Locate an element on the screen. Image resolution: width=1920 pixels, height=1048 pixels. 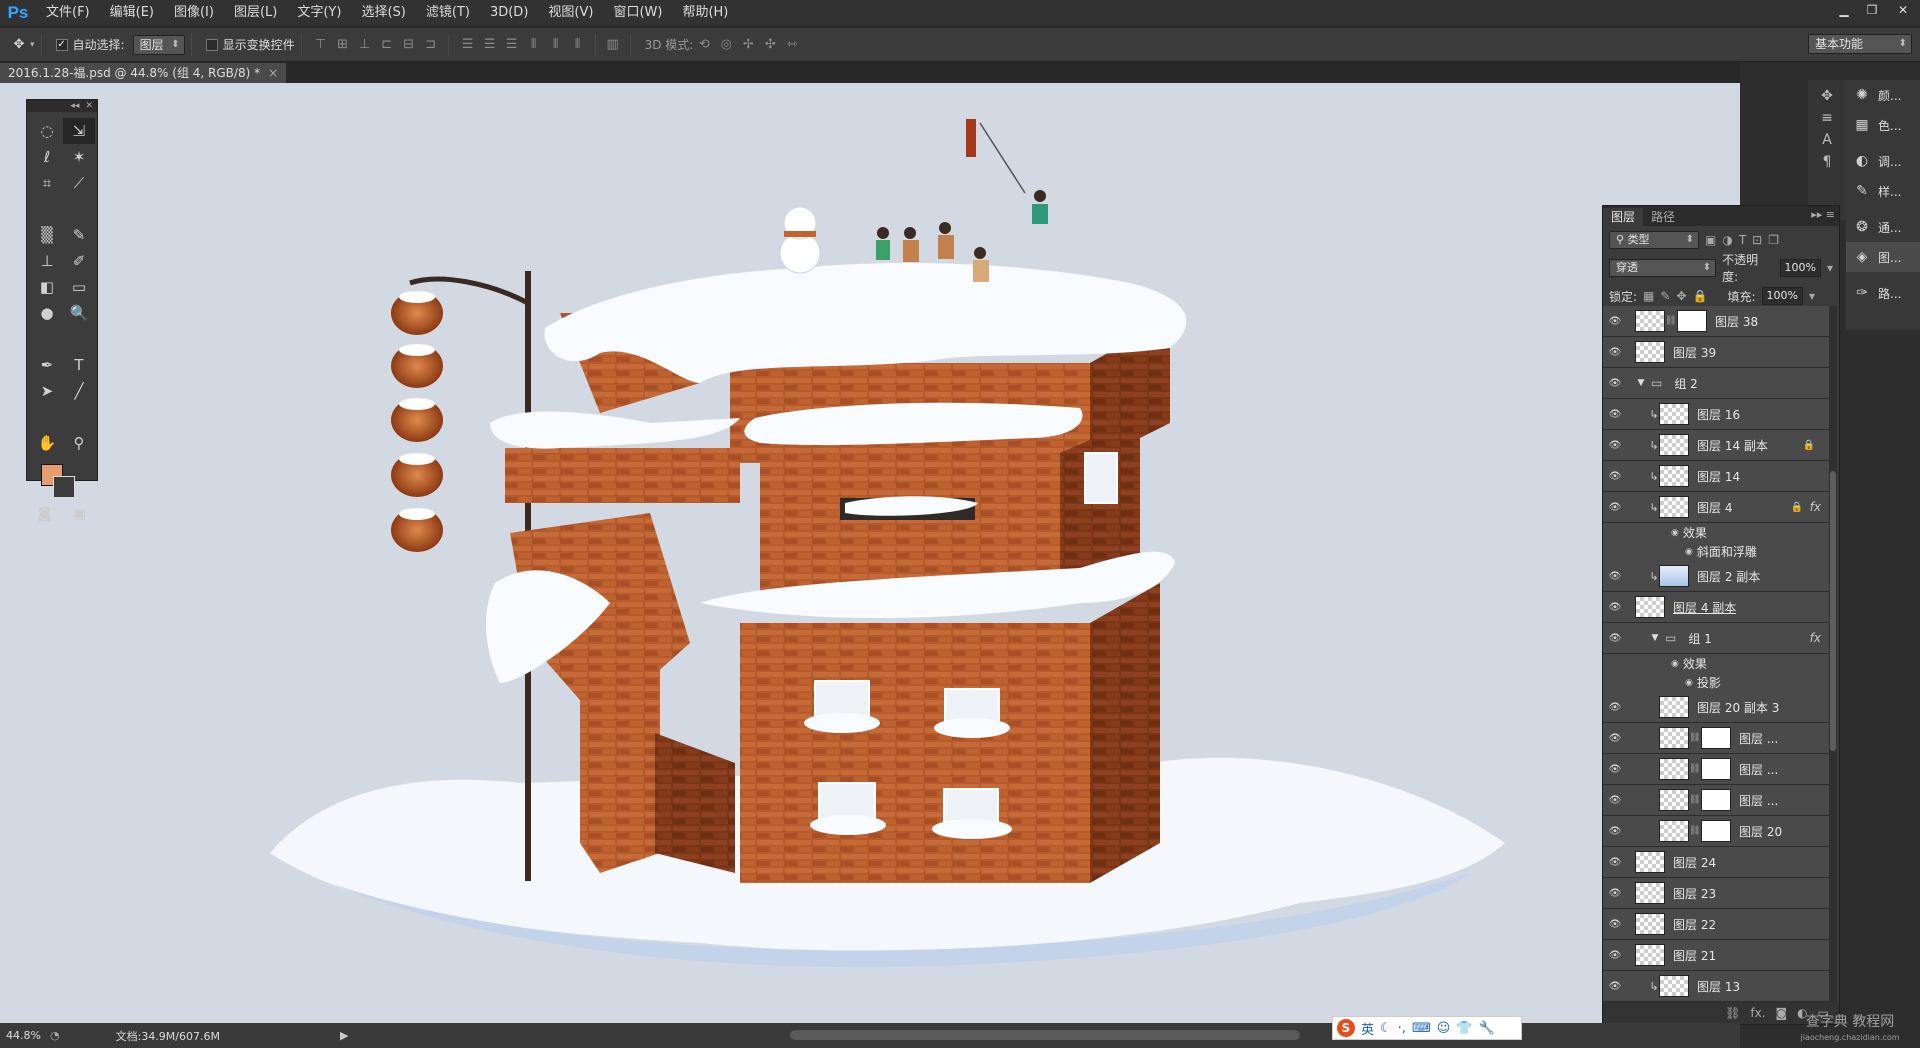
move-tool-preset: ✥ ▾ is located at coordinates (21, 45).